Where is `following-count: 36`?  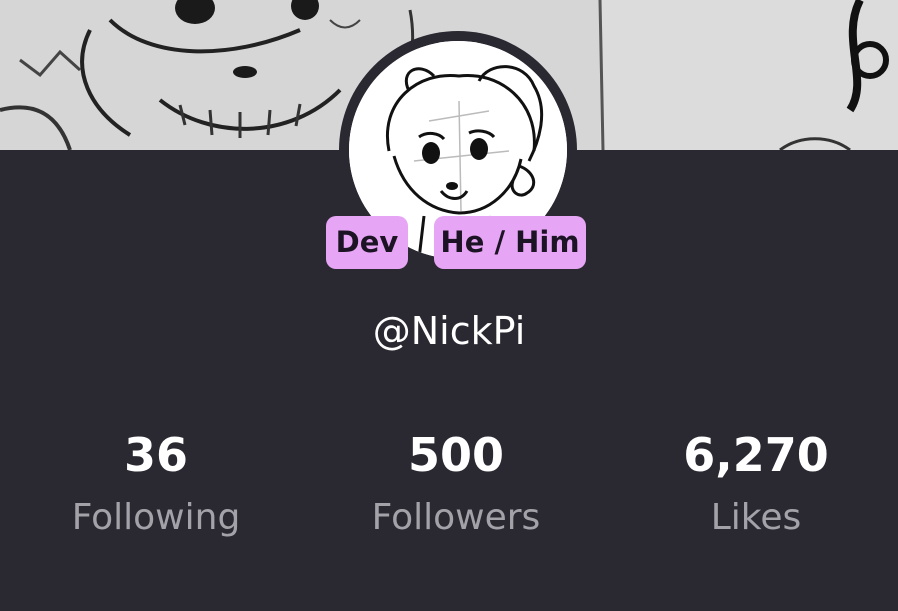
following-count: 36 is located at coordinates (155, 455).